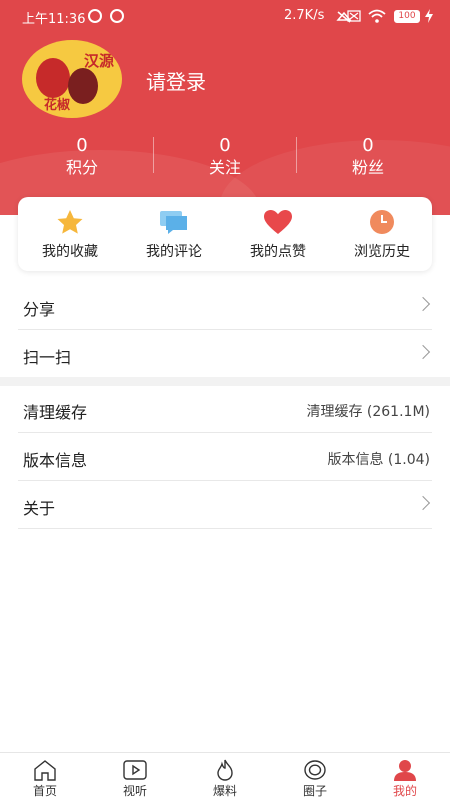 This screenshot has height=800, width=450. What do you see at coordinates (368, 157) in the screenshot?
I see `stat-fans: 0 粉丝` at bounding box center [368, 157].